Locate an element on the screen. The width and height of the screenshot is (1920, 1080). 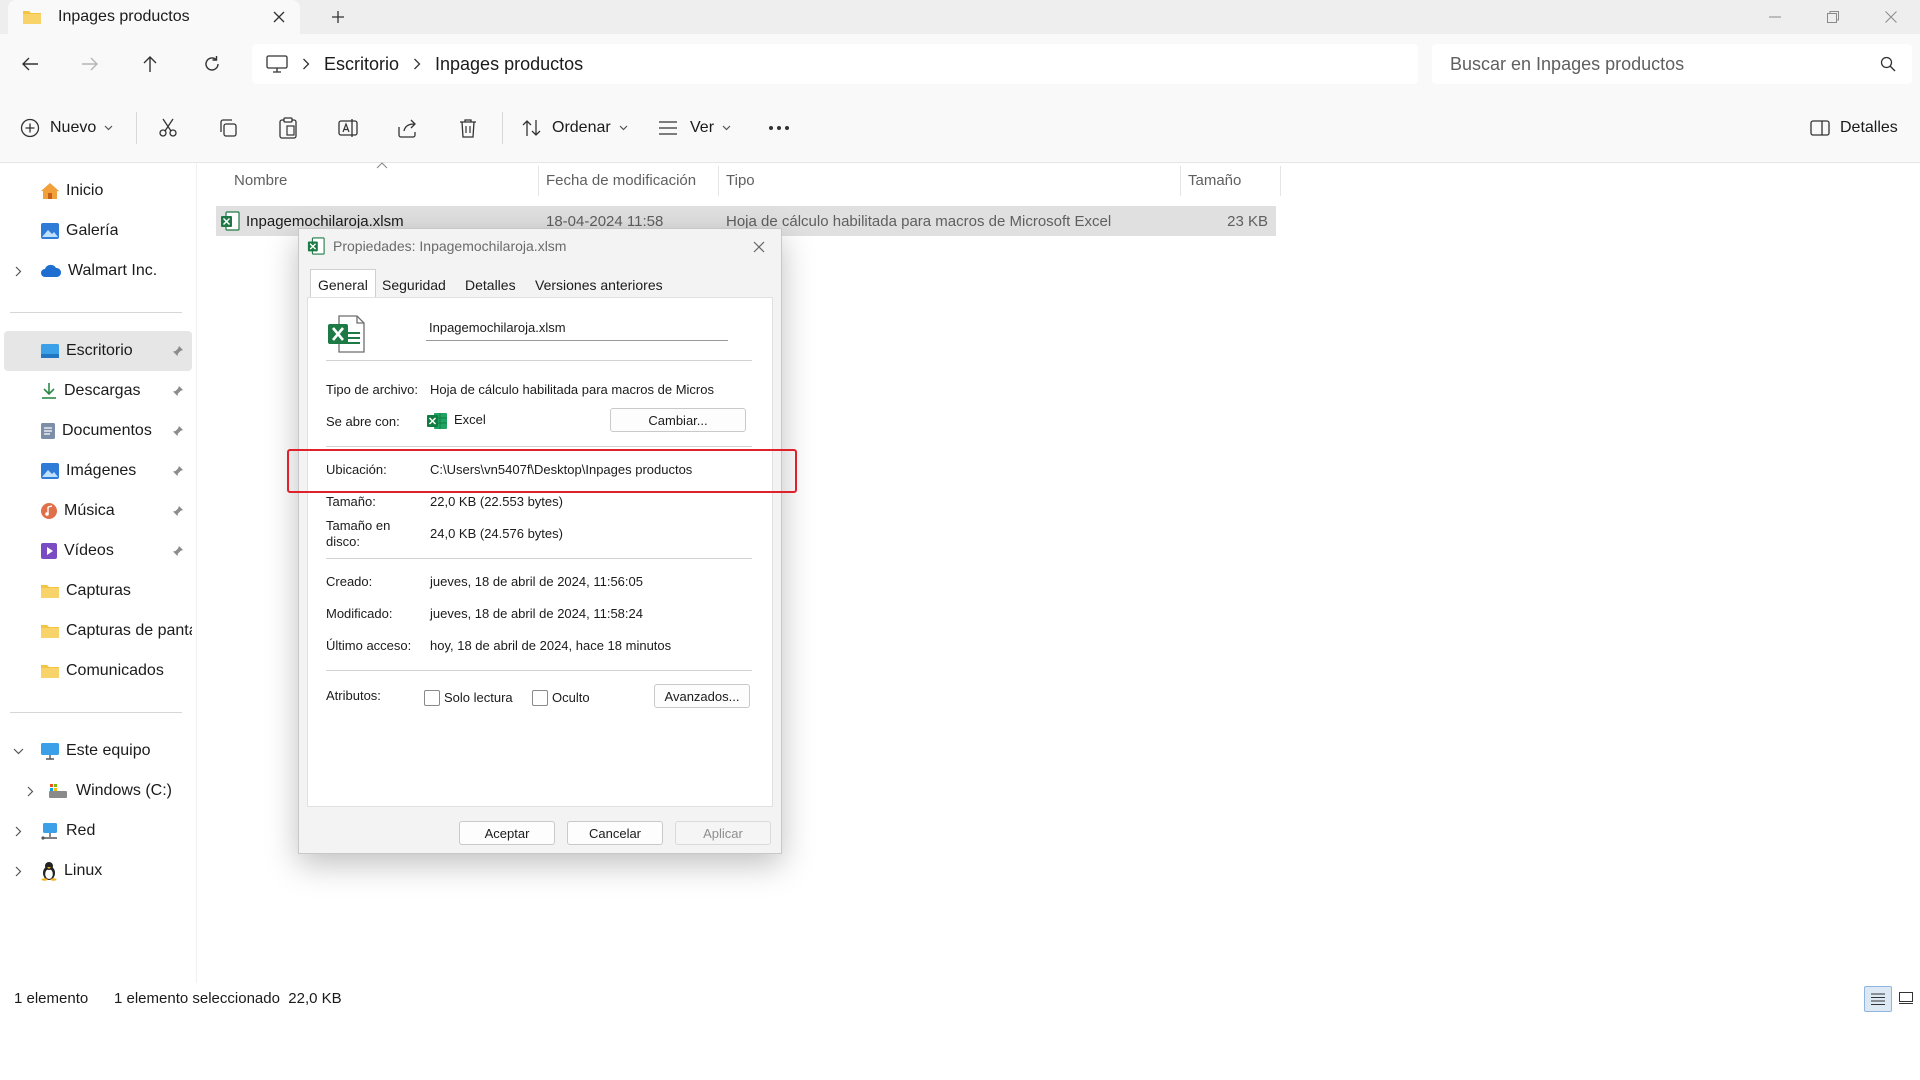
sidebar-item-walmart: Walmart Inc. is located at coordinates (96, 271).